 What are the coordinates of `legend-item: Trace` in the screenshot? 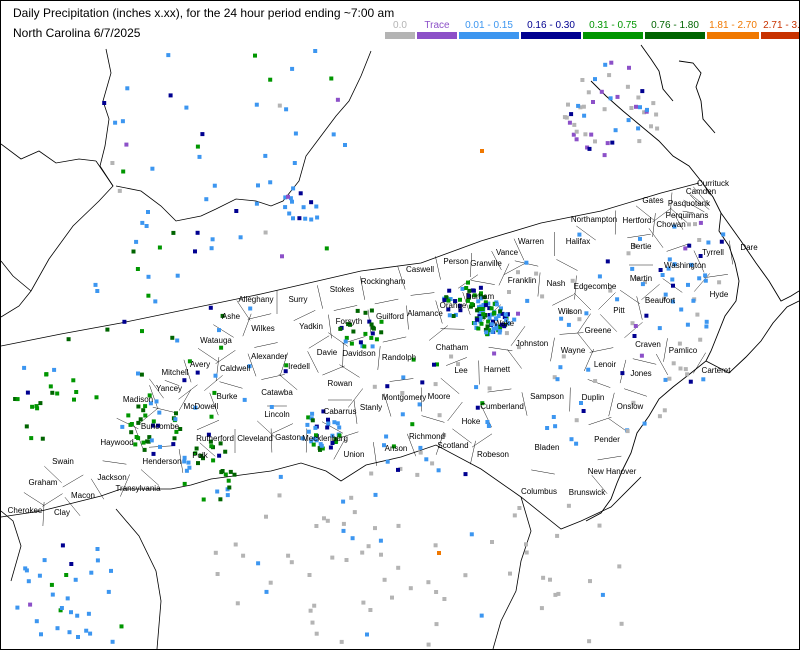 It's located at (437, 29).